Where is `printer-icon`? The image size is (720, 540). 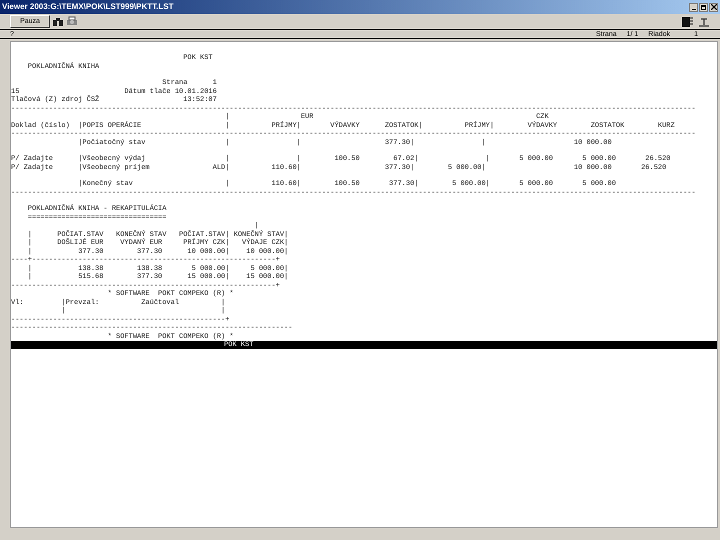 printer-icon is located at coordinates (72, 21).